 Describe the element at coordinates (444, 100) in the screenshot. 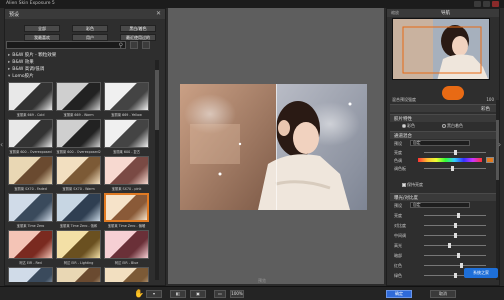

I see `preset-strength-row: 混合预设强度 100` at that location.